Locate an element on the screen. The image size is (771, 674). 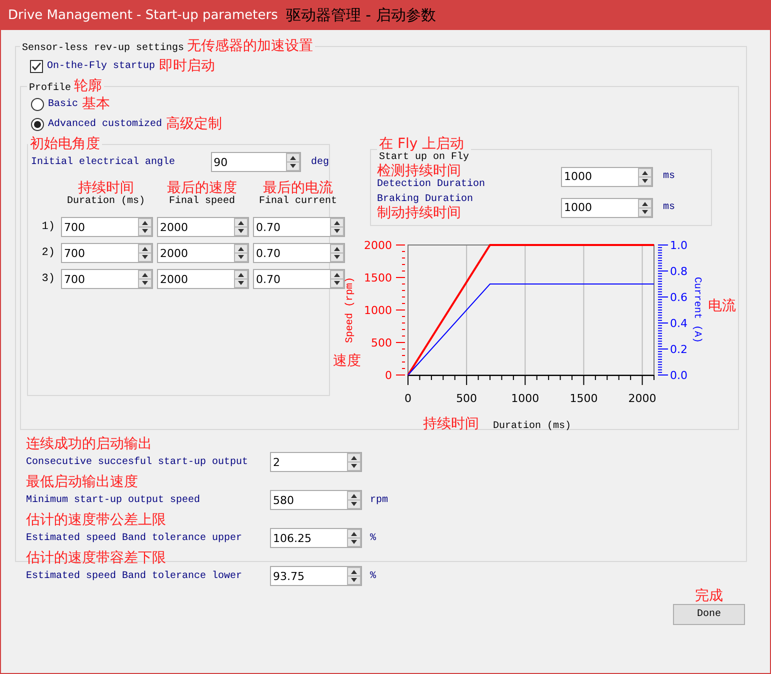
row-index: 2) is located at coordinates (47, 253).